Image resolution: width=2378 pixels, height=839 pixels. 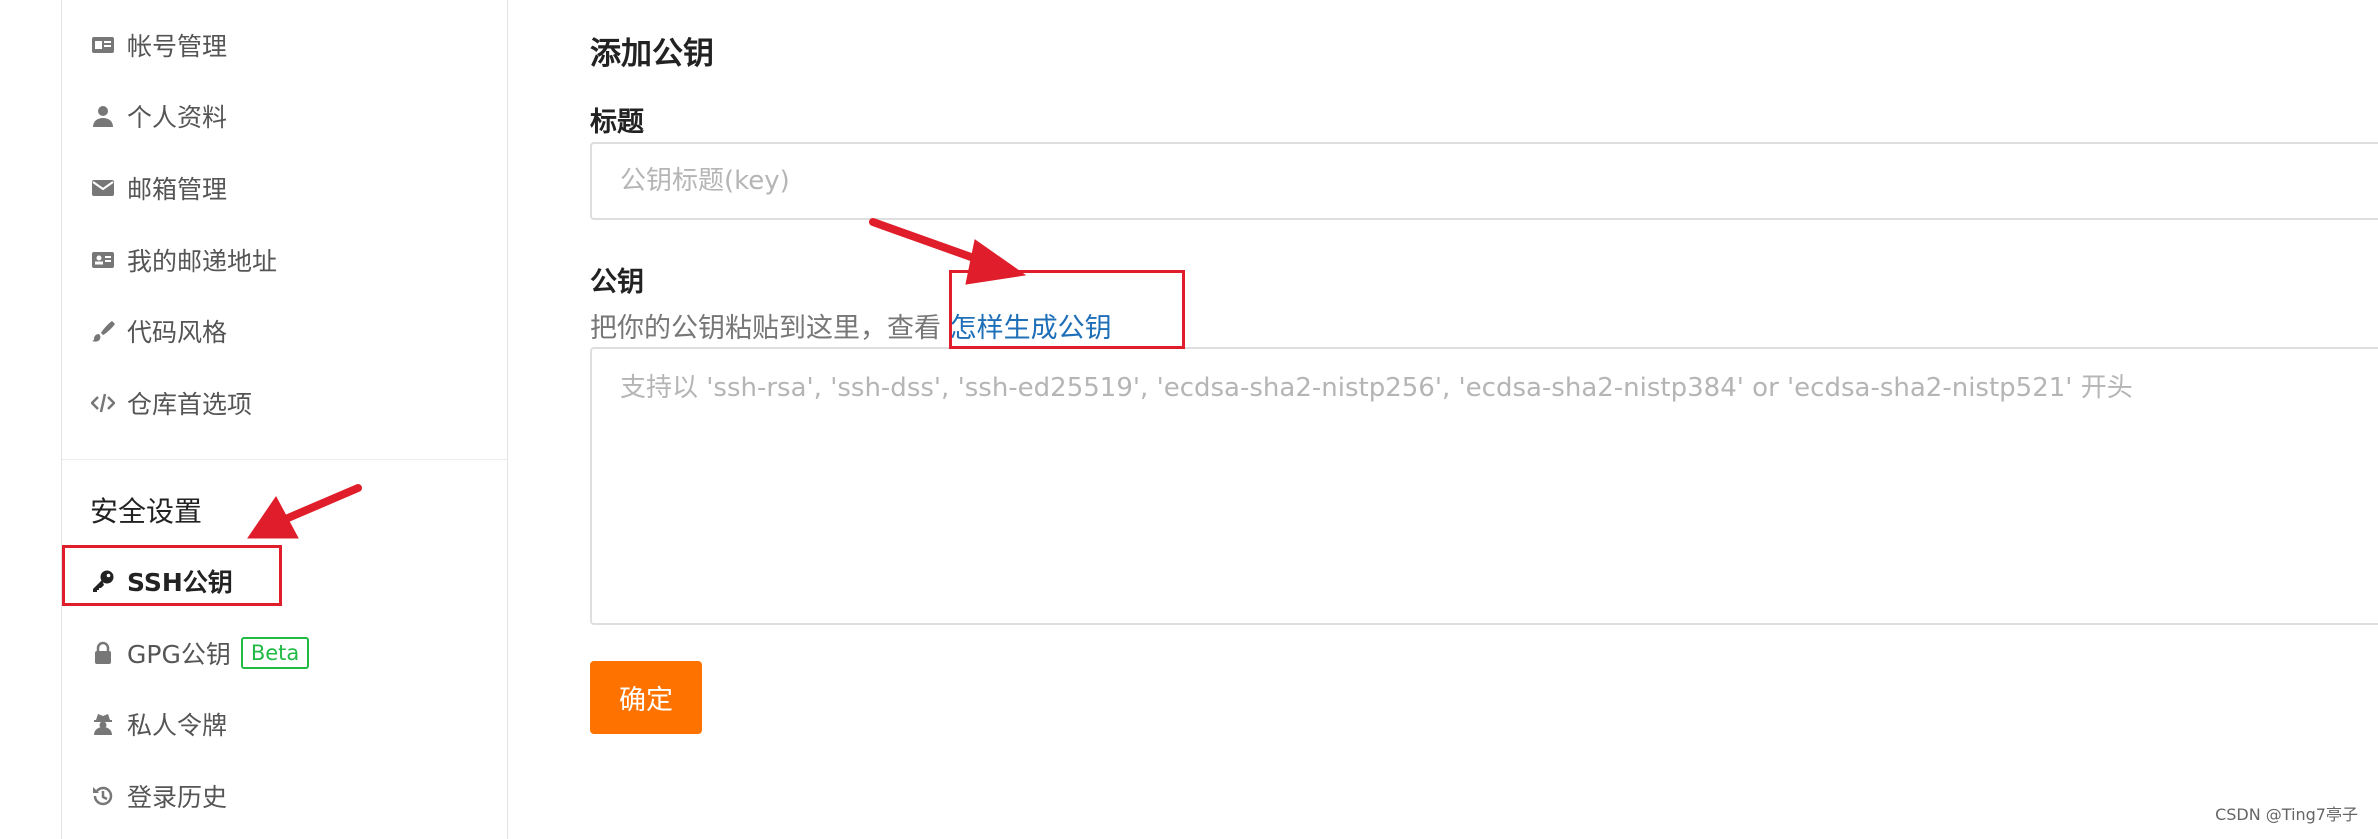 What do you see at coordinates (948, 251) in the screenshot?
I see `arrow-to-link` at bounding box center [948, 251].